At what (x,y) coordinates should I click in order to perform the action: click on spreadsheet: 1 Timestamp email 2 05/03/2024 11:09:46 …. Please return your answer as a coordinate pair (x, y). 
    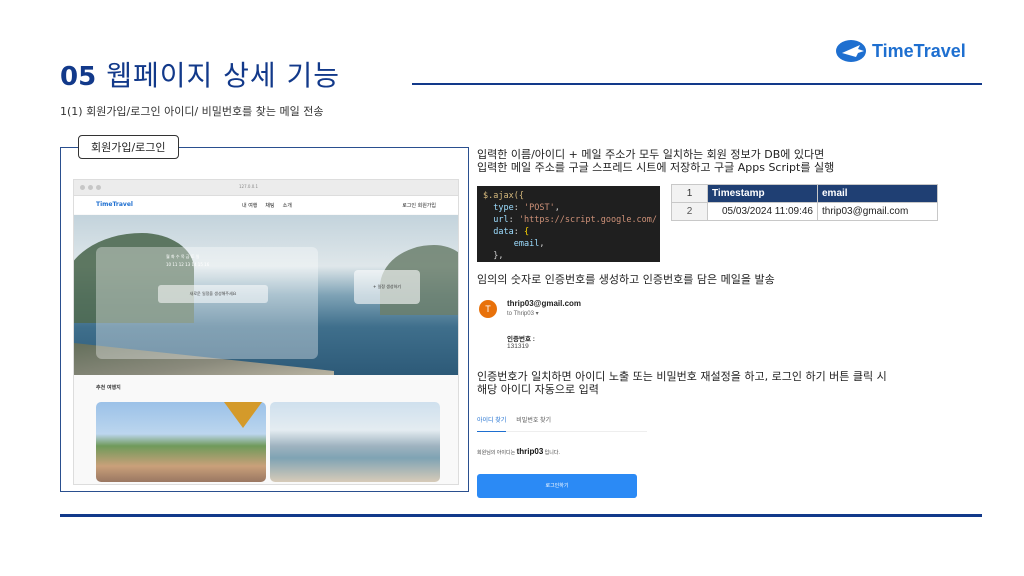
    Looking at the image, I should click on (804, 202).